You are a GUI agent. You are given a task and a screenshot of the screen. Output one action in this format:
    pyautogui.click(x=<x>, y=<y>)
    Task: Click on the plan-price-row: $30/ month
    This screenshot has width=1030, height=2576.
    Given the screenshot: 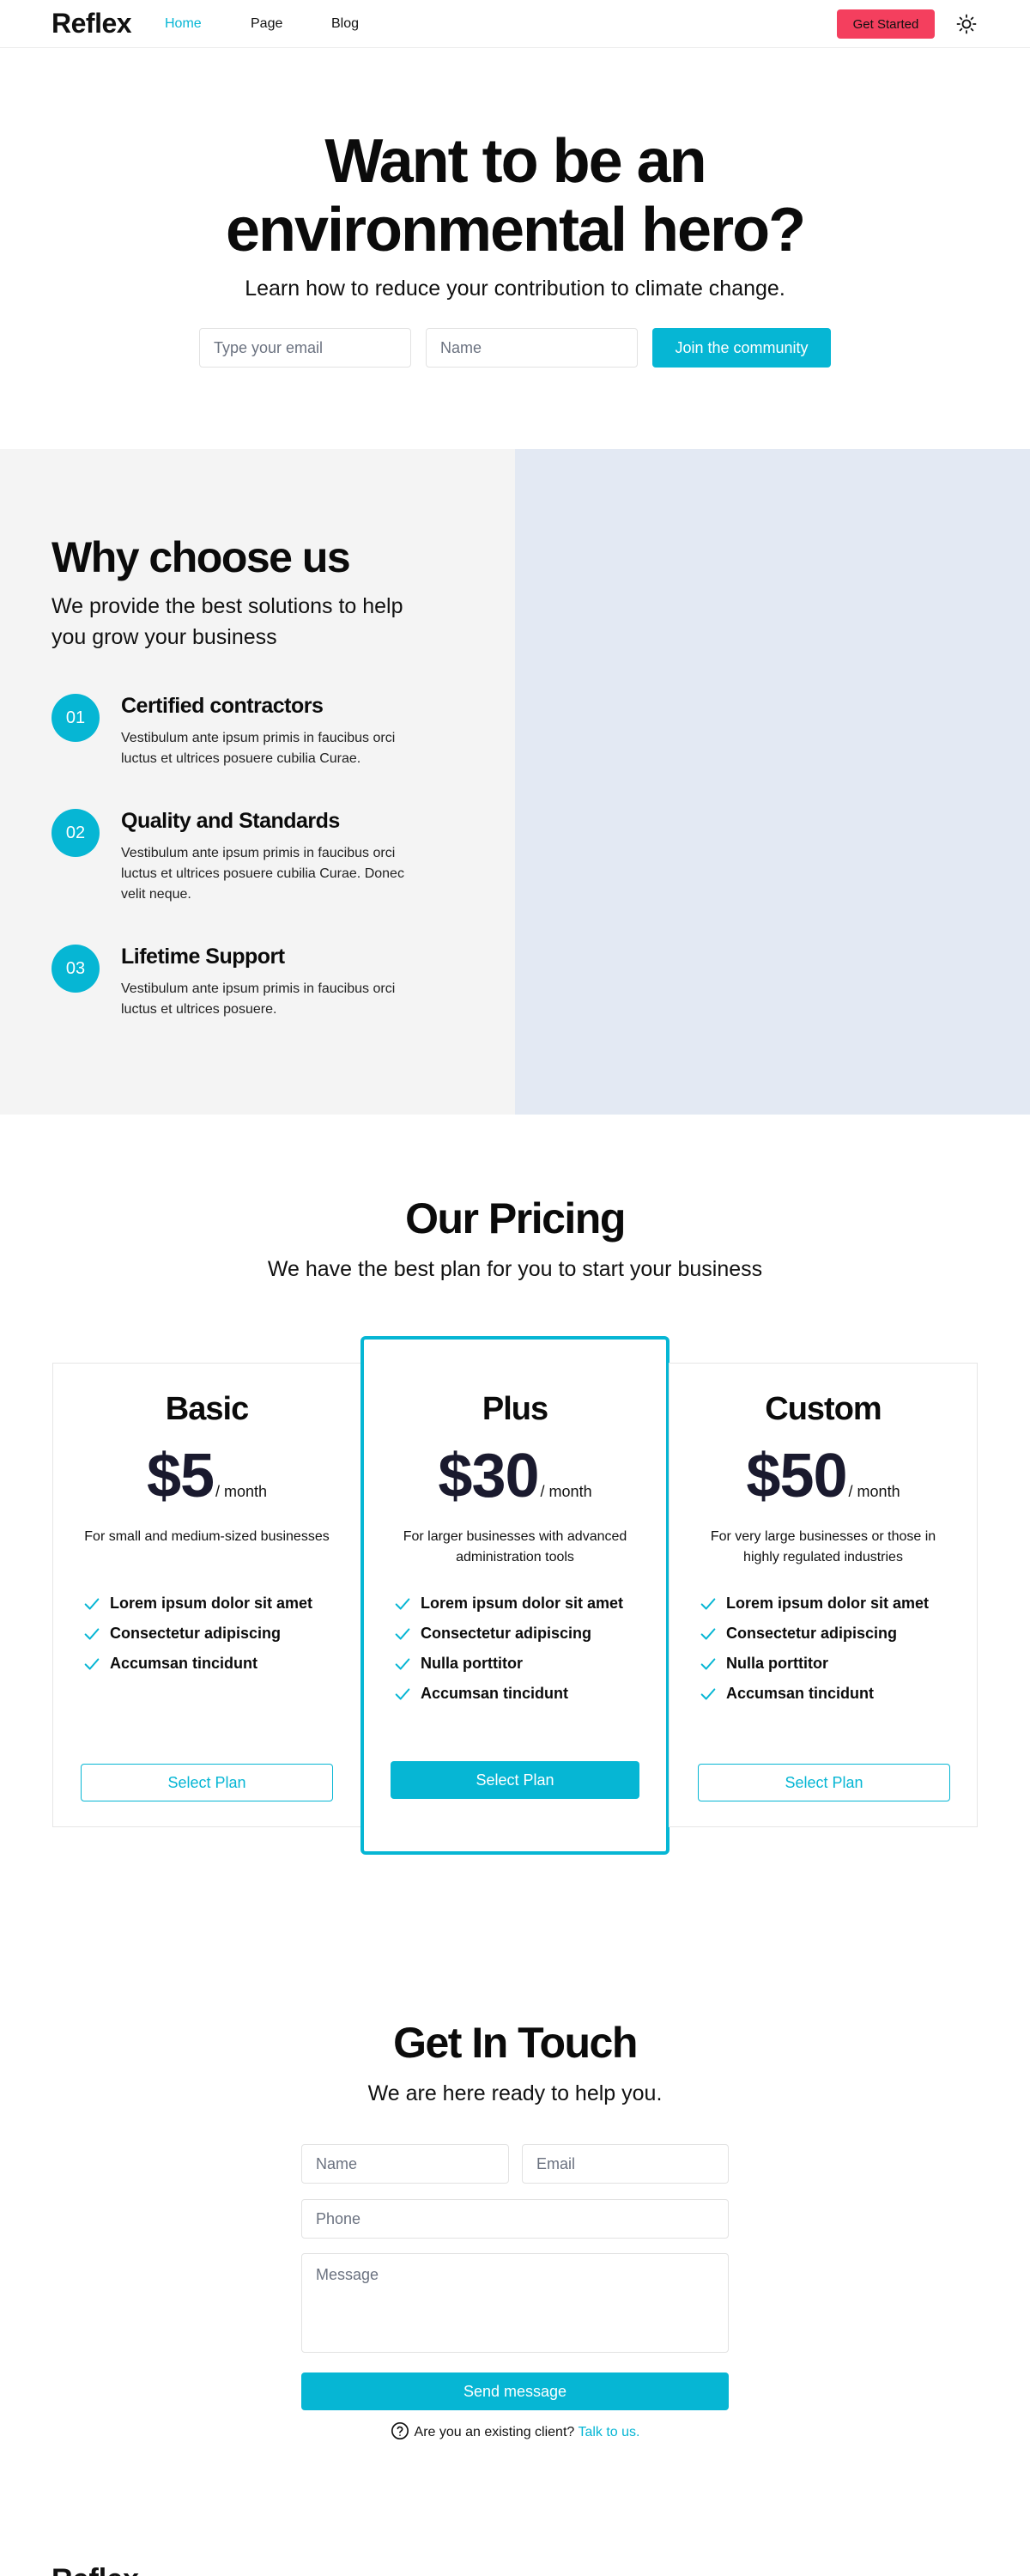 What is the action you would take?
    pyautogui.click(x=515, y=1476)
    